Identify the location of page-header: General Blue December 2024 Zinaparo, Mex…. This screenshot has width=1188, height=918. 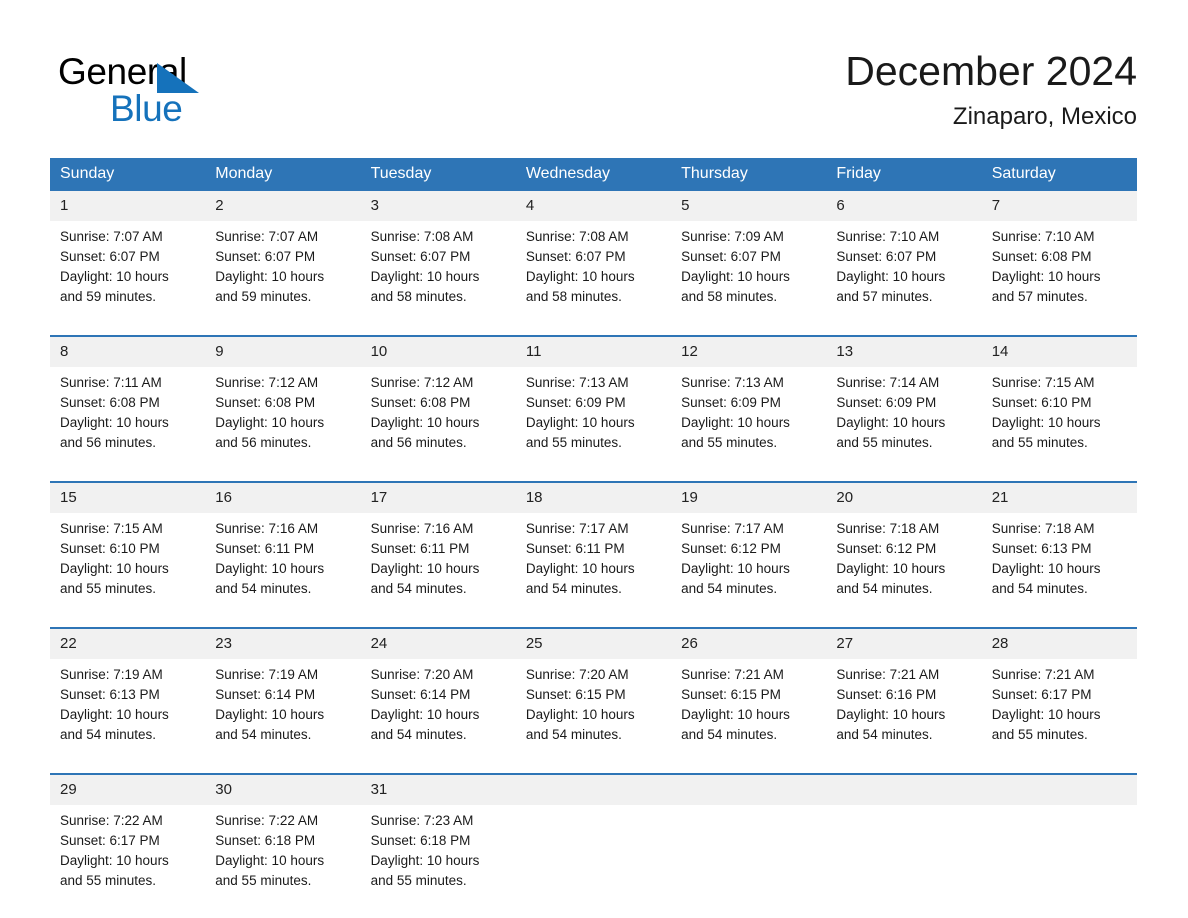
(593, 96).